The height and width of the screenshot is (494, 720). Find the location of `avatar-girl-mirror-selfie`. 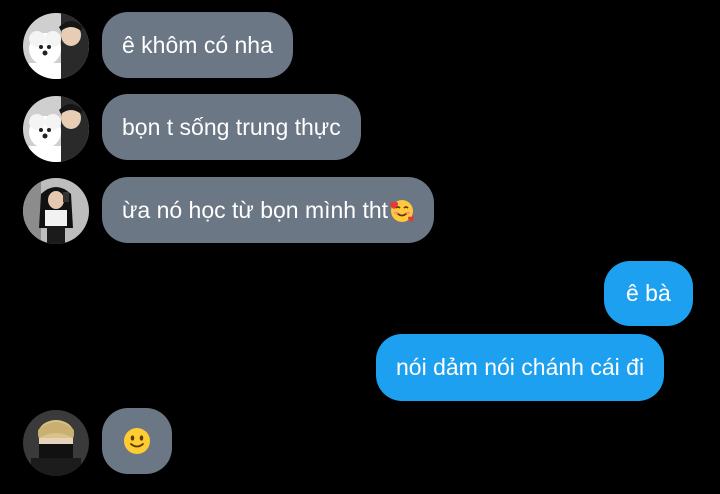

avatar-girl-mirror-selfie is located at coordinates (56, 211).